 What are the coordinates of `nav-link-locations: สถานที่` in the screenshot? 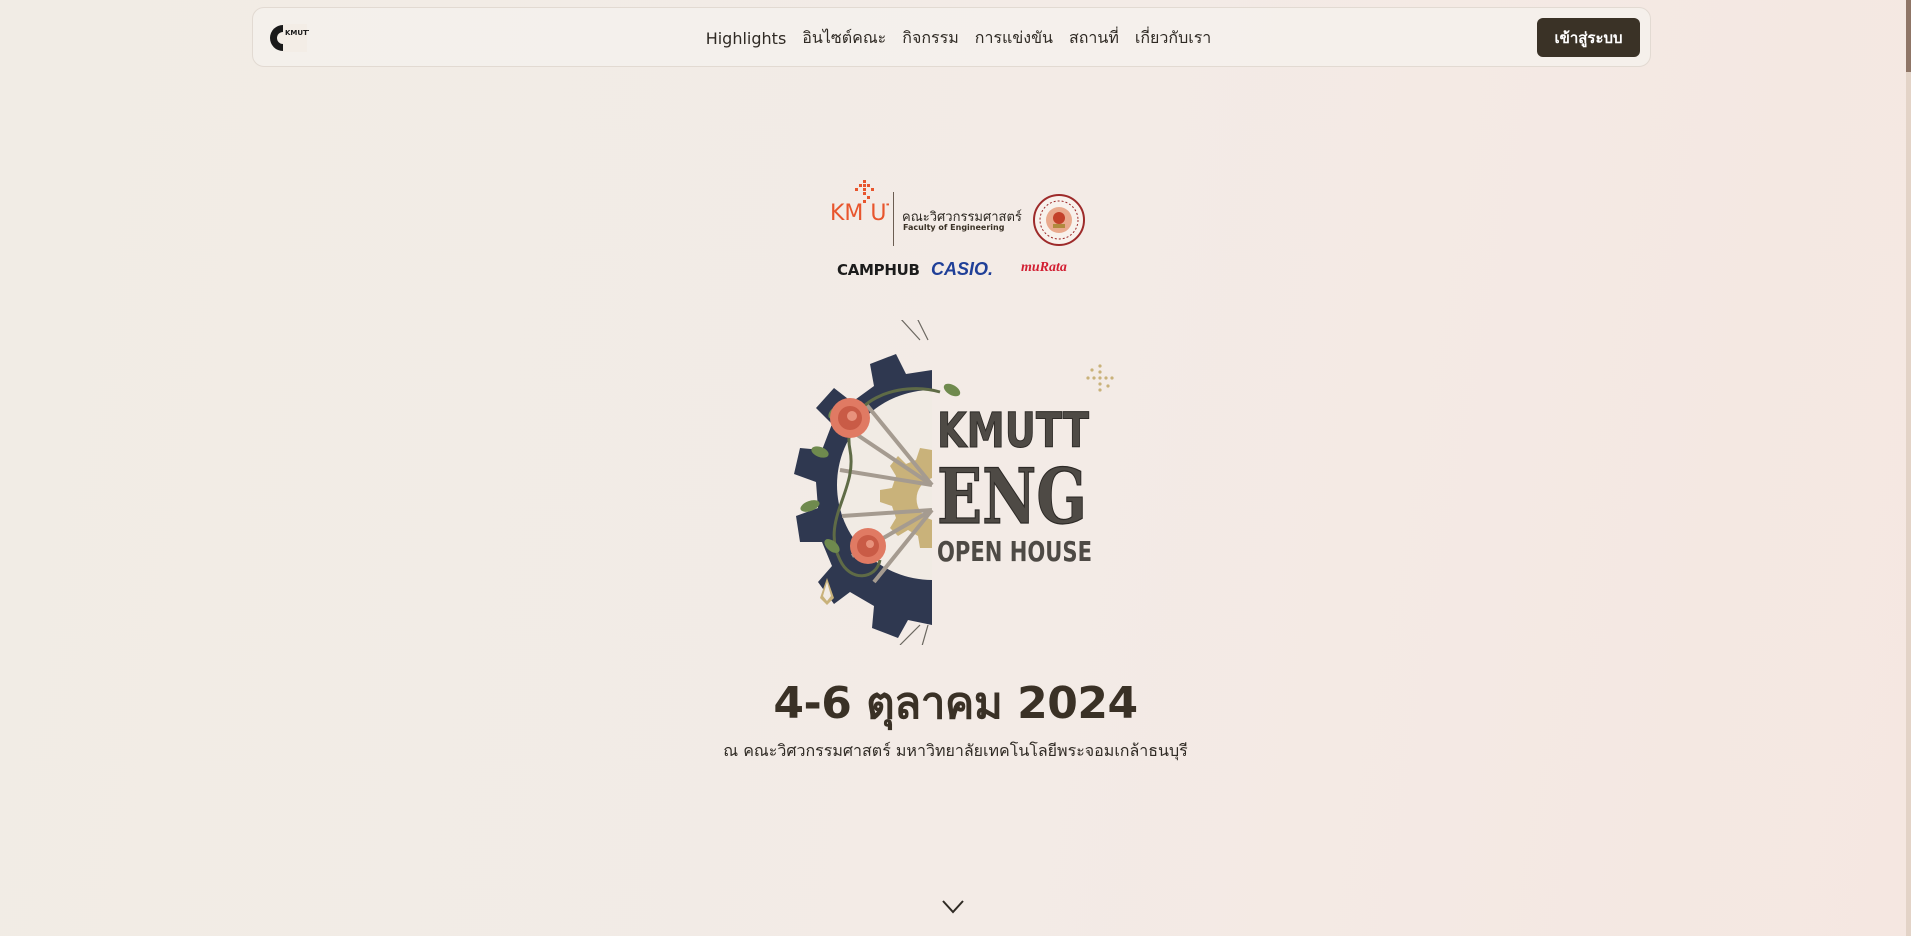 It's located at (1094, 38).